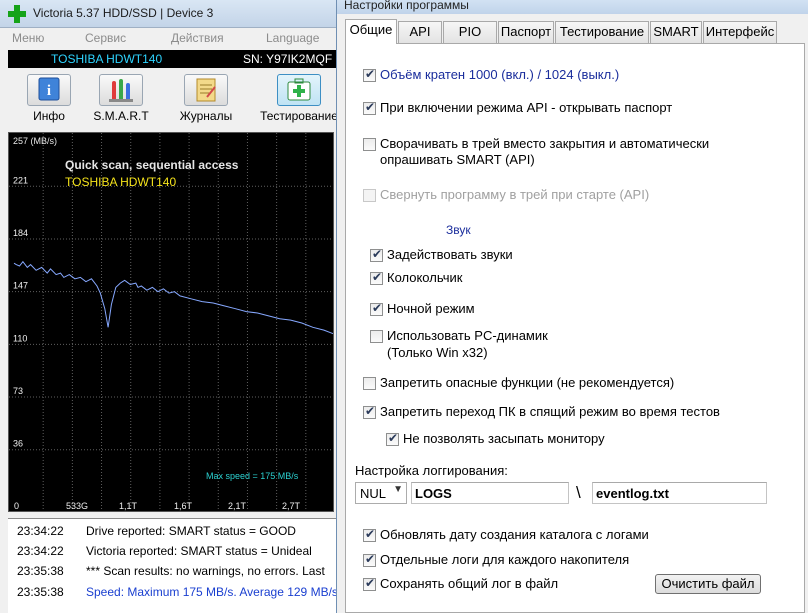 Image resolution: width=808 pixels, height=613 pixels. What do you see at coordinates (291, 506) in the screenshot?
I see `x-tick-label: 2,7T` at bounding box center [291, 506].